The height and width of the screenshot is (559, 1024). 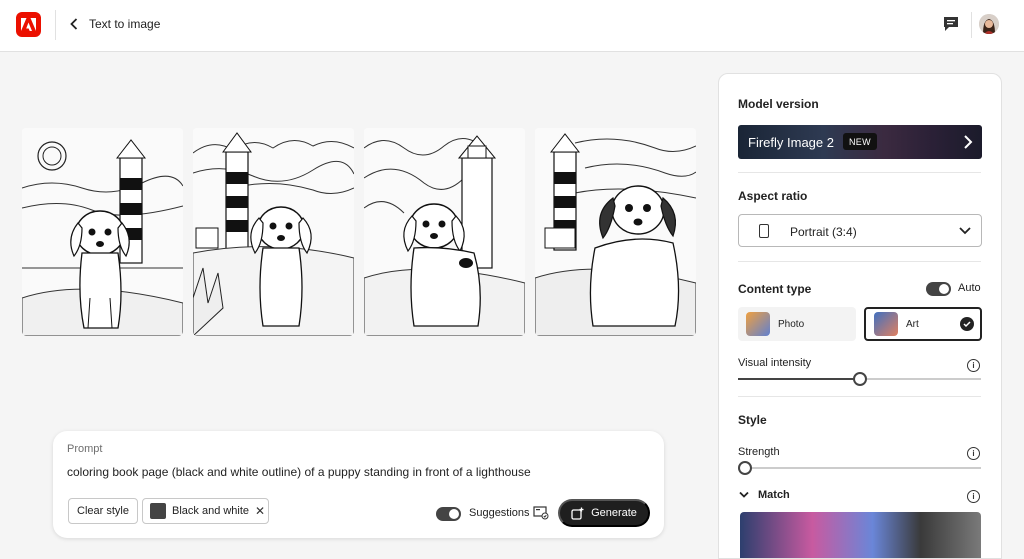 I want to click on match-label: Match, so click(x=774, y=495).